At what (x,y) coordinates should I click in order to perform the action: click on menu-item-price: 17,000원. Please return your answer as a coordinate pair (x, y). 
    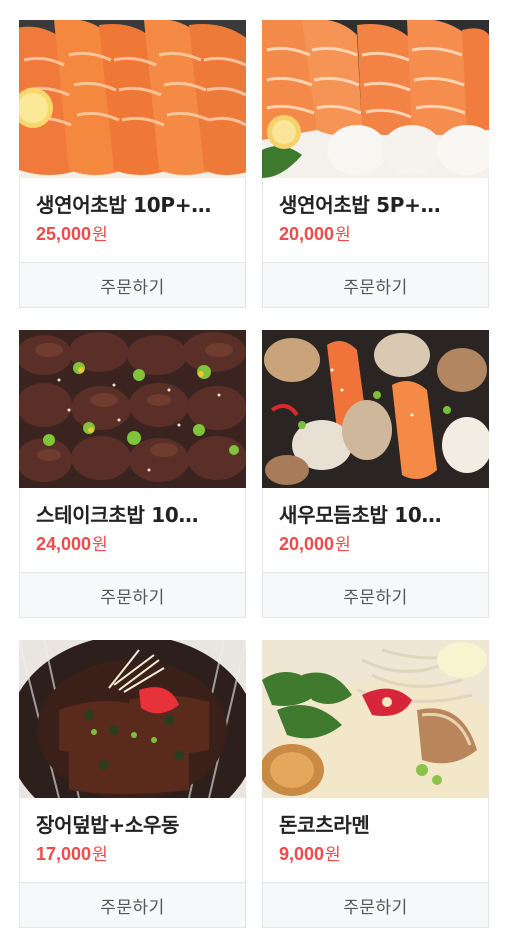
    Looking at the image, I should click on (132, 854).